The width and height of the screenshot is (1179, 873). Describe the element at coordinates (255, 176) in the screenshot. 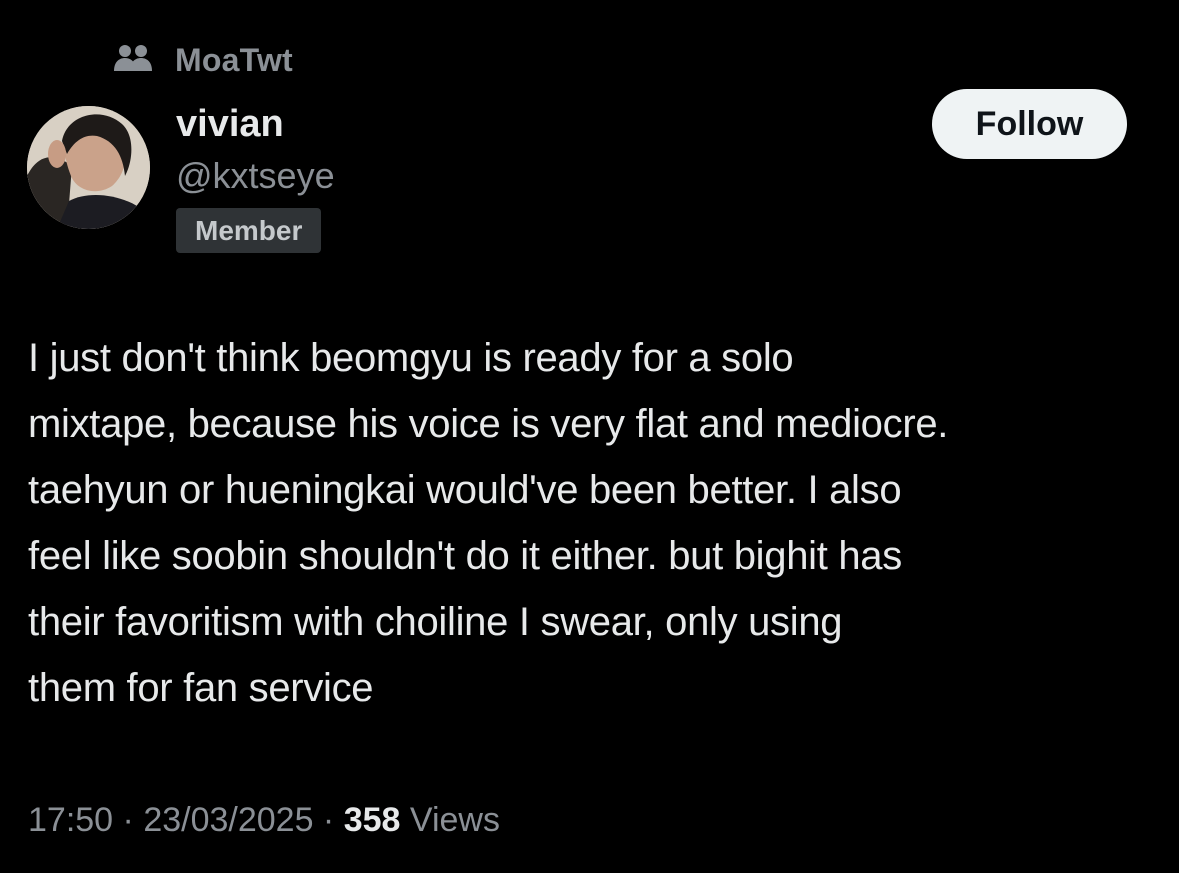

I see `author-handle: @kxtseye` at that location.